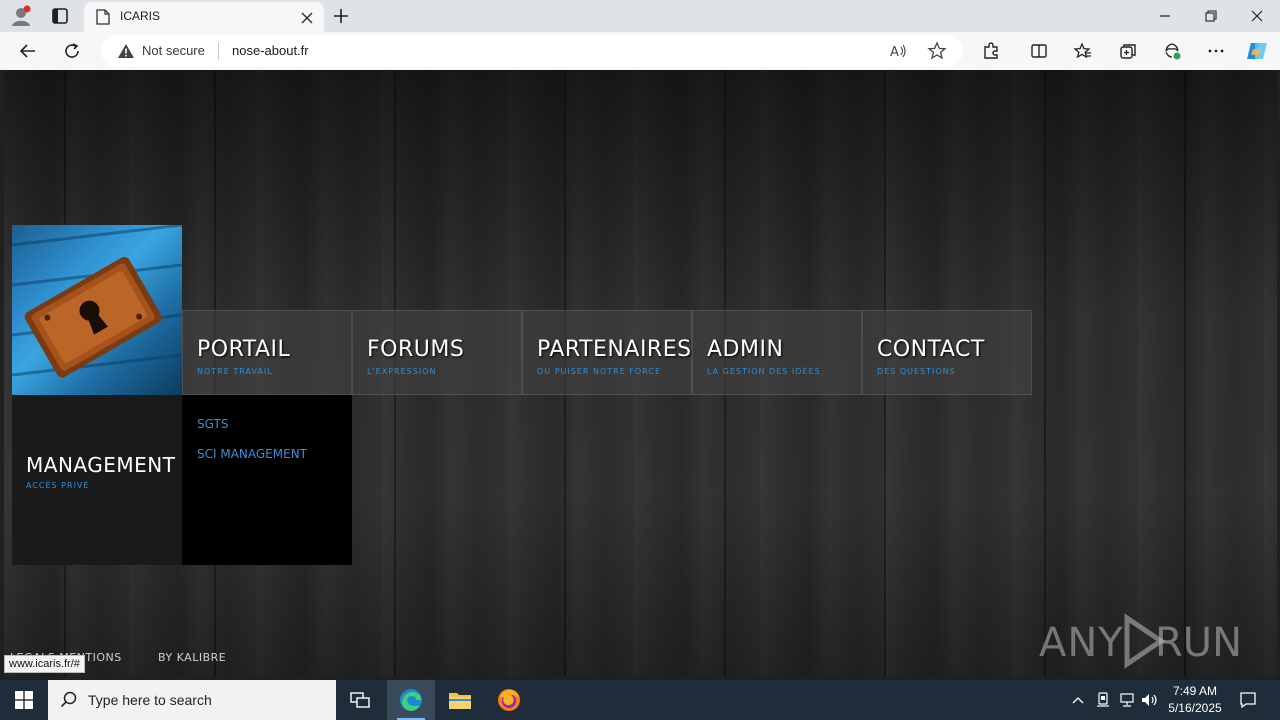 This screenshot has height=720, width=1280. What do you see at coordinates (1257, 16) in the screenshot?
I see `close-window-icon` at bounding box center [1257, 16].